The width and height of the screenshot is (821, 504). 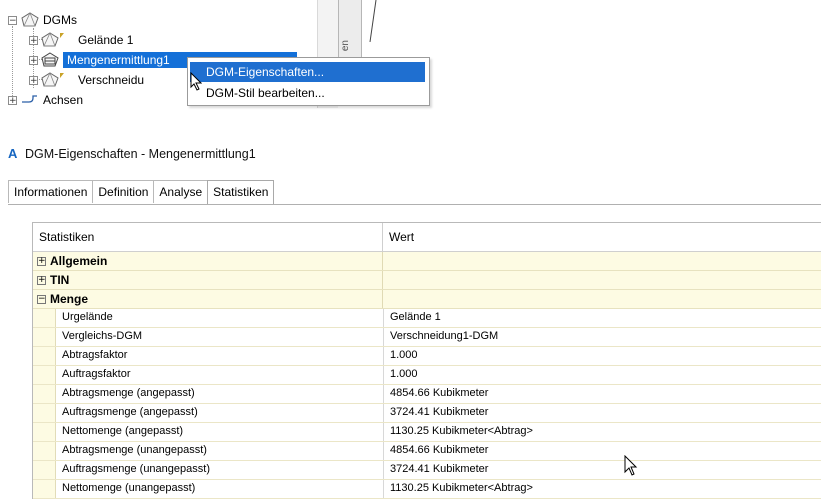 What do you see at coordinates (50, 60) in the screenshot?
I see `volume-surface-icon` at bounding box center [50, 60].